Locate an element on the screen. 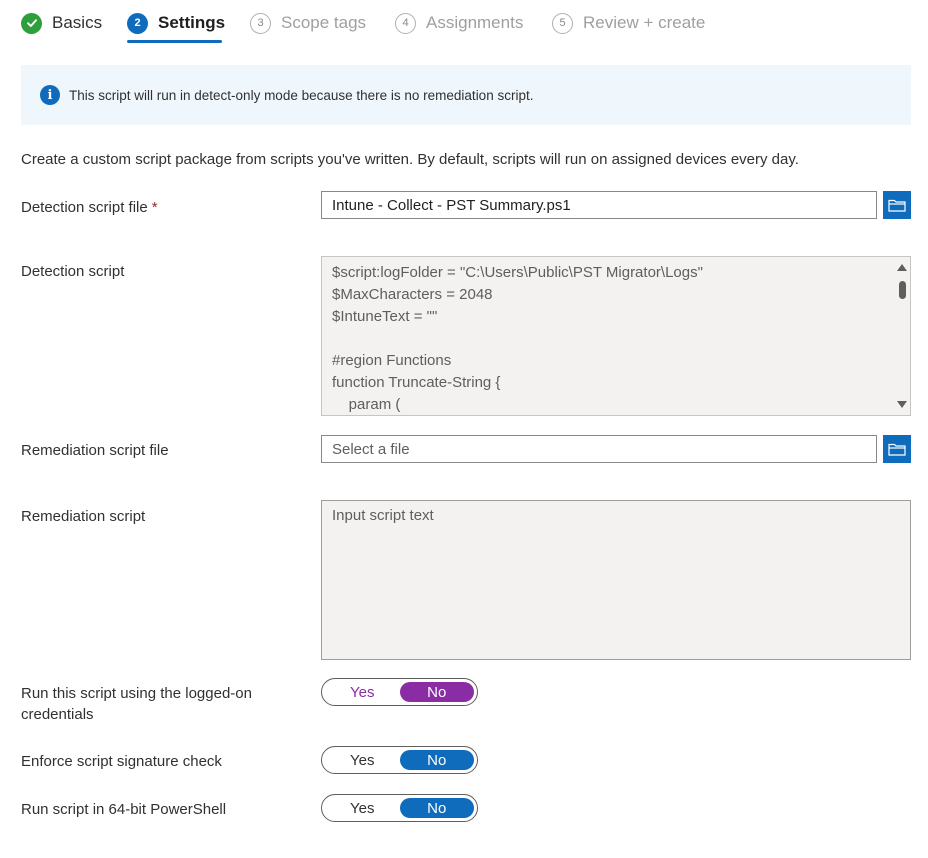 This screenshot has height=858, width=928. step-assignments: 4 Assignments is located at coordinates (459, 23).